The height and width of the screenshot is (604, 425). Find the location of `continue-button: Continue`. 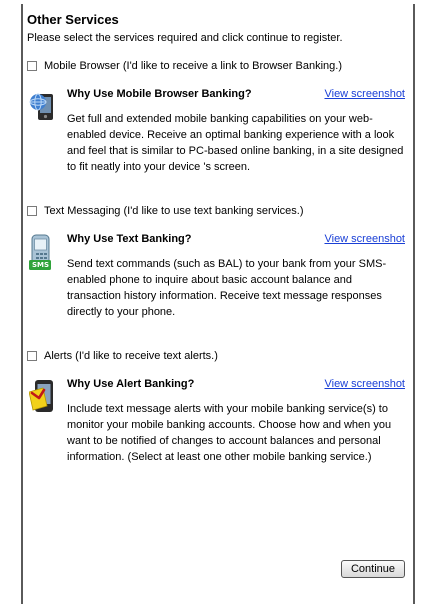

continue-button: Continue is located at coordinates (372, 569).